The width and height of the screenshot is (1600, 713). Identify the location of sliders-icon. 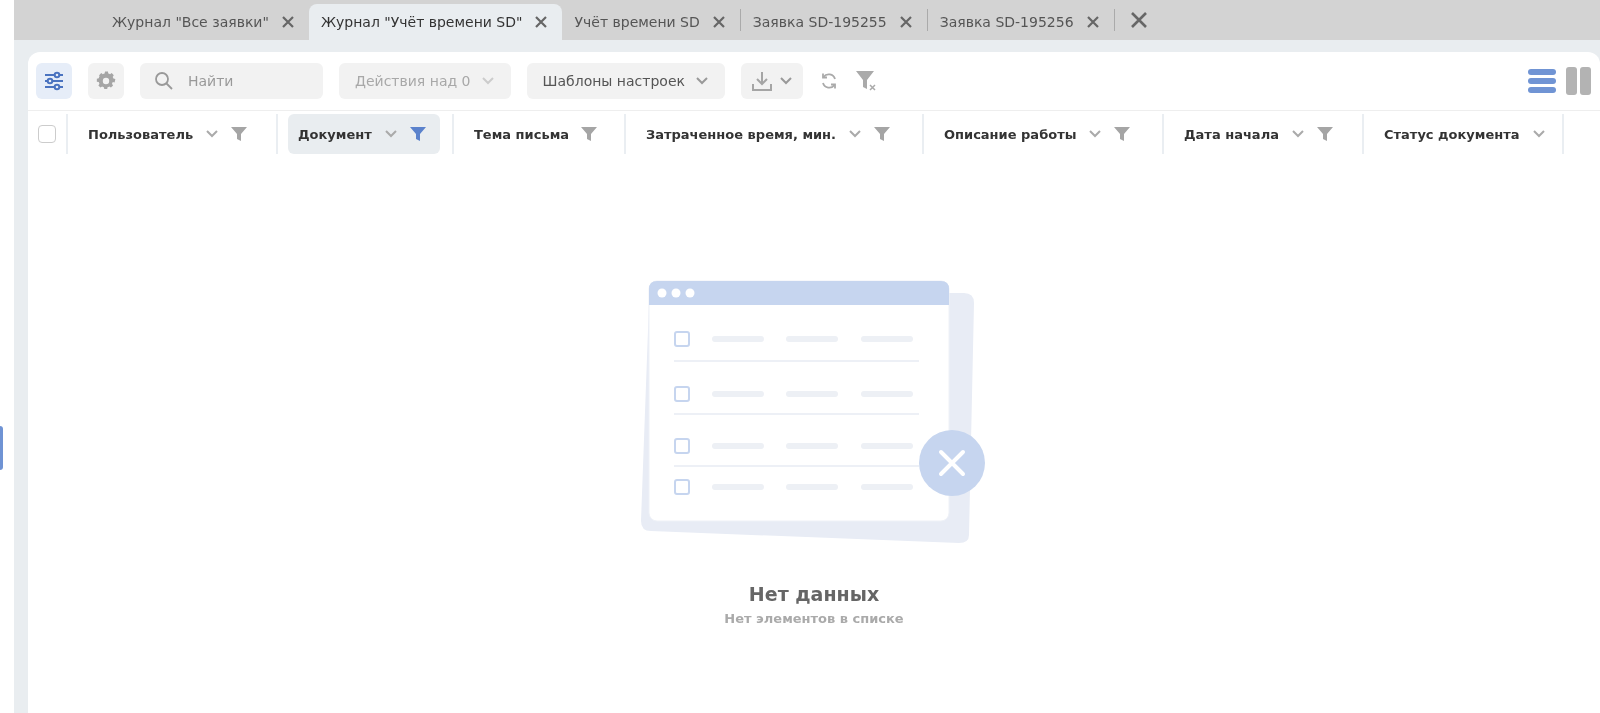
(54, 81).